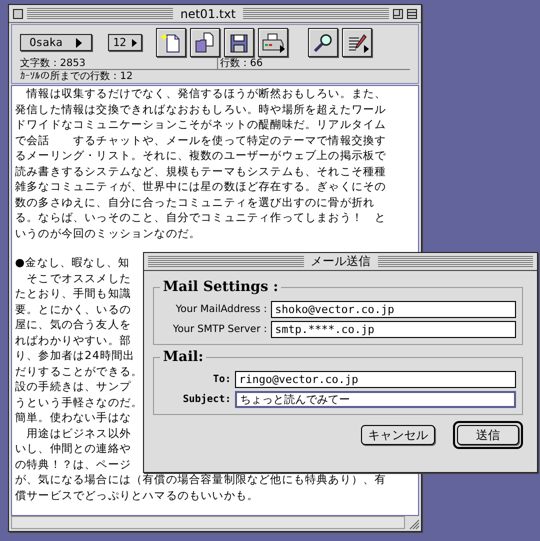 Image resolution: width=540 pixels, height=541 pixels. Describe the element at coordinates (221, 287) in the screenshot. I see `group-title: Mail Settings :` at that location.